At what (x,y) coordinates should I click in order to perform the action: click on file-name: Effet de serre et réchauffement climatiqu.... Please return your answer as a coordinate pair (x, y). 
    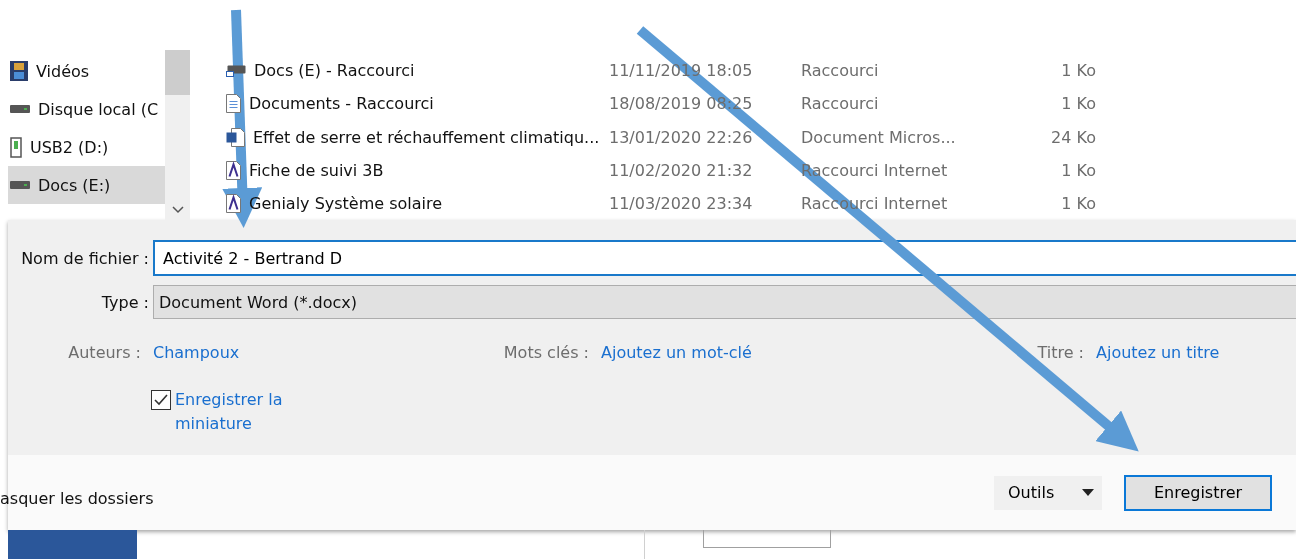
    Looking at the image, I should click on (426, 137).